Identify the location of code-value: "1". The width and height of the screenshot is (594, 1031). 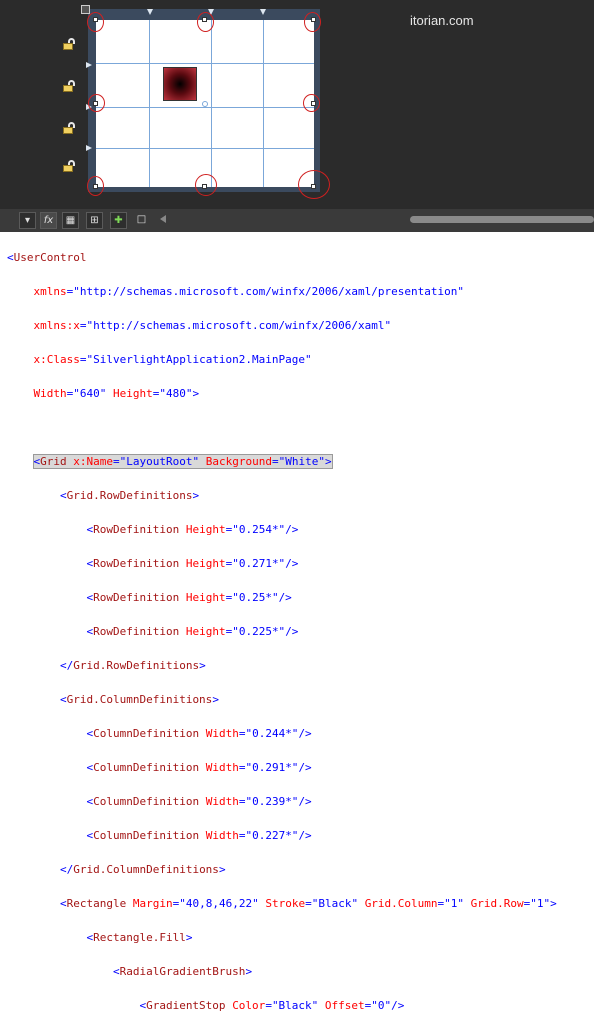
(454, 903).